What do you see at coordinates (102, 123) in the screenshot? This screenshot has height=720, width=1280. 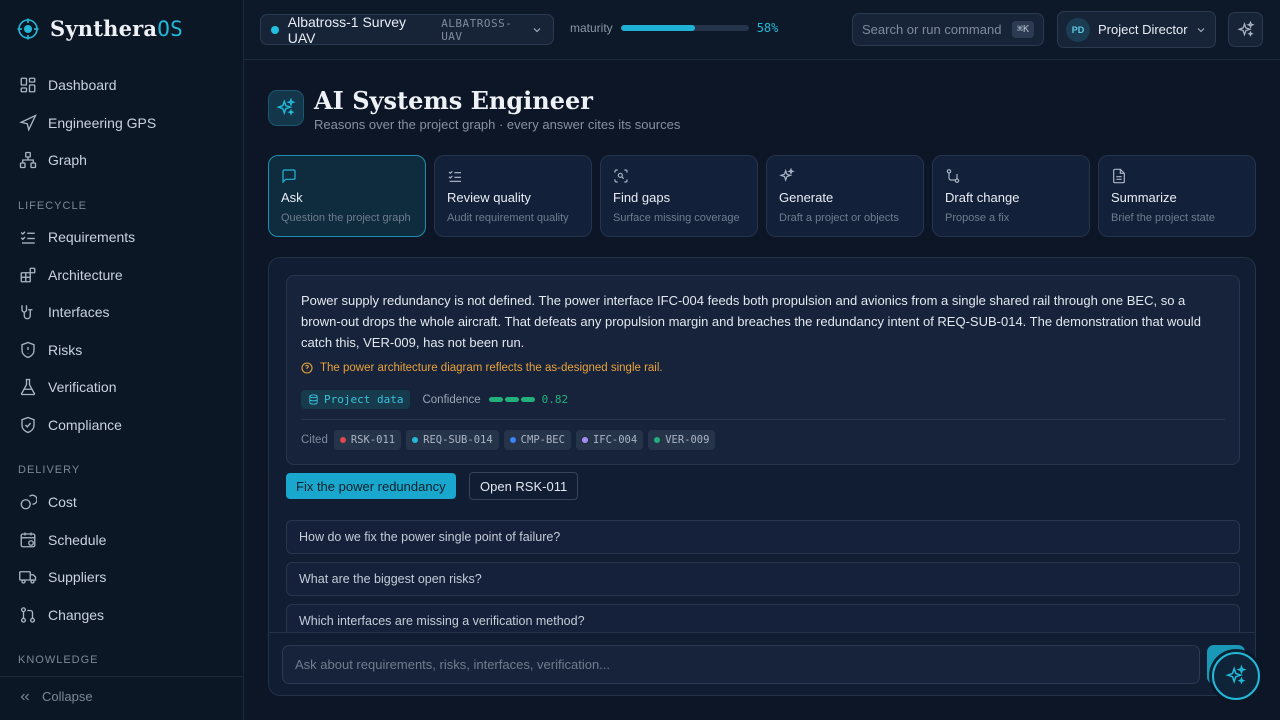 I see `sidebar-item-label: Engineering GPS` at bounding box center [102, 123].